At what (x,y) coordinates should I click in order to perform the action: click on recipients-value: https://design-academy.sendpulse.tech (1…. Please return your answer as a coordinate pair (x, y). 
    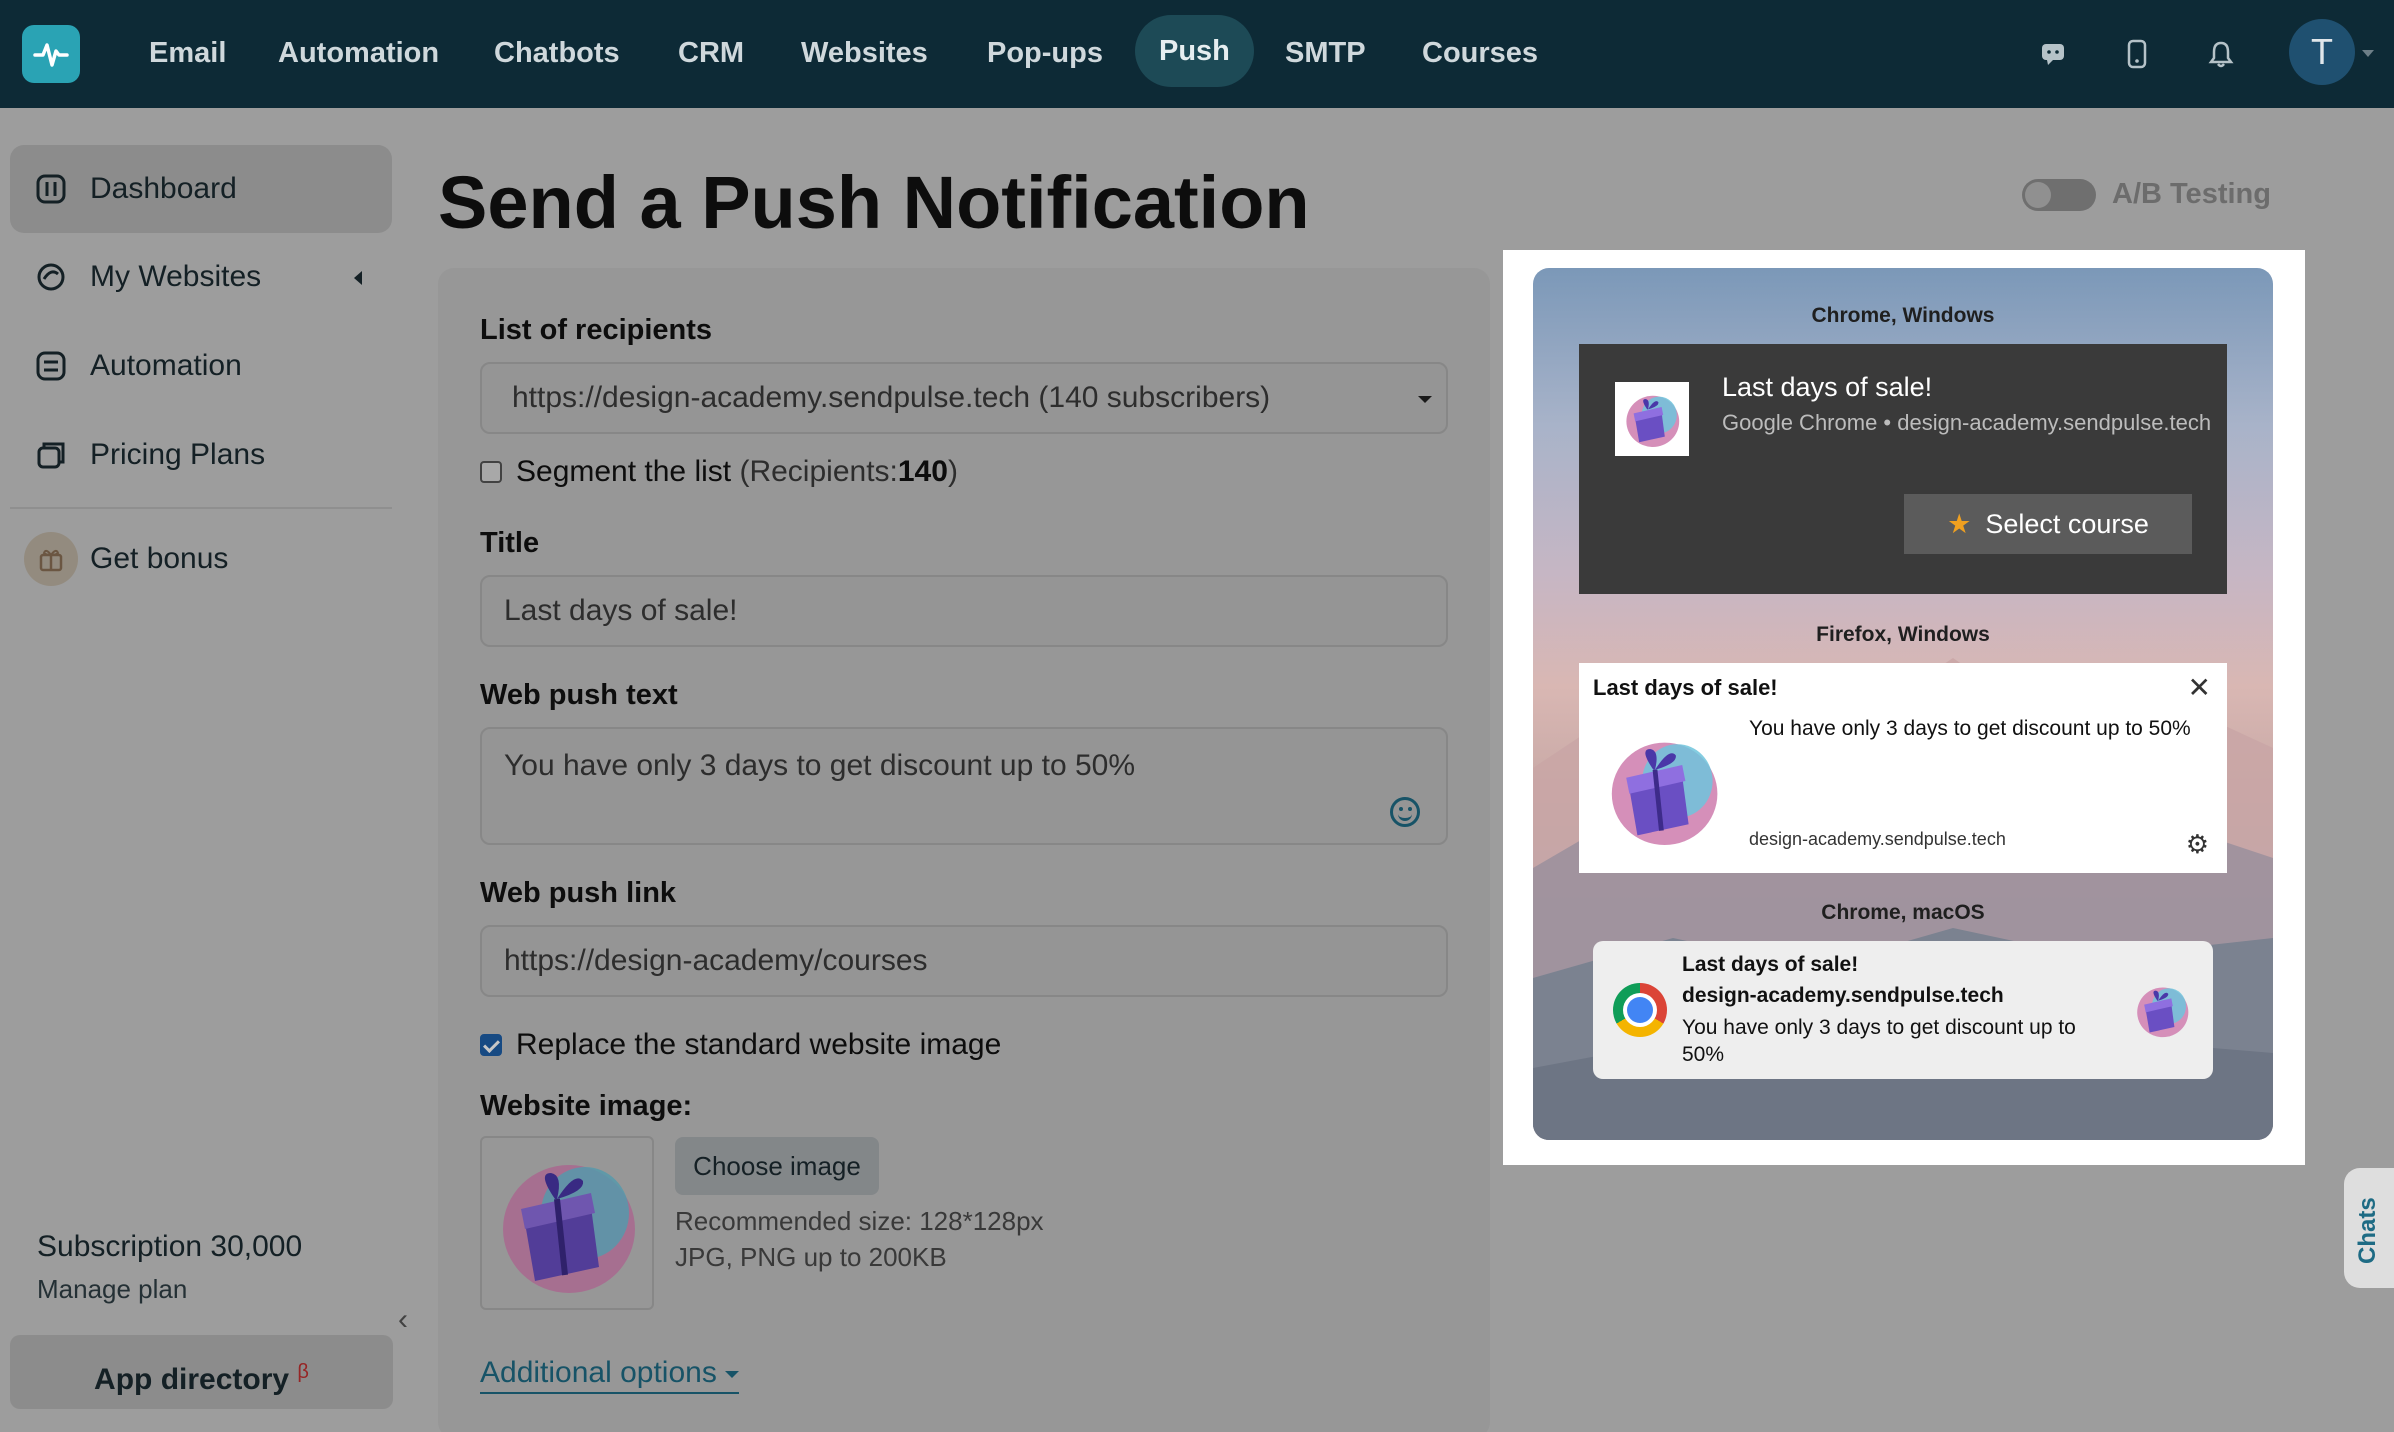
    Looking at the image, I should click on (891, 397).